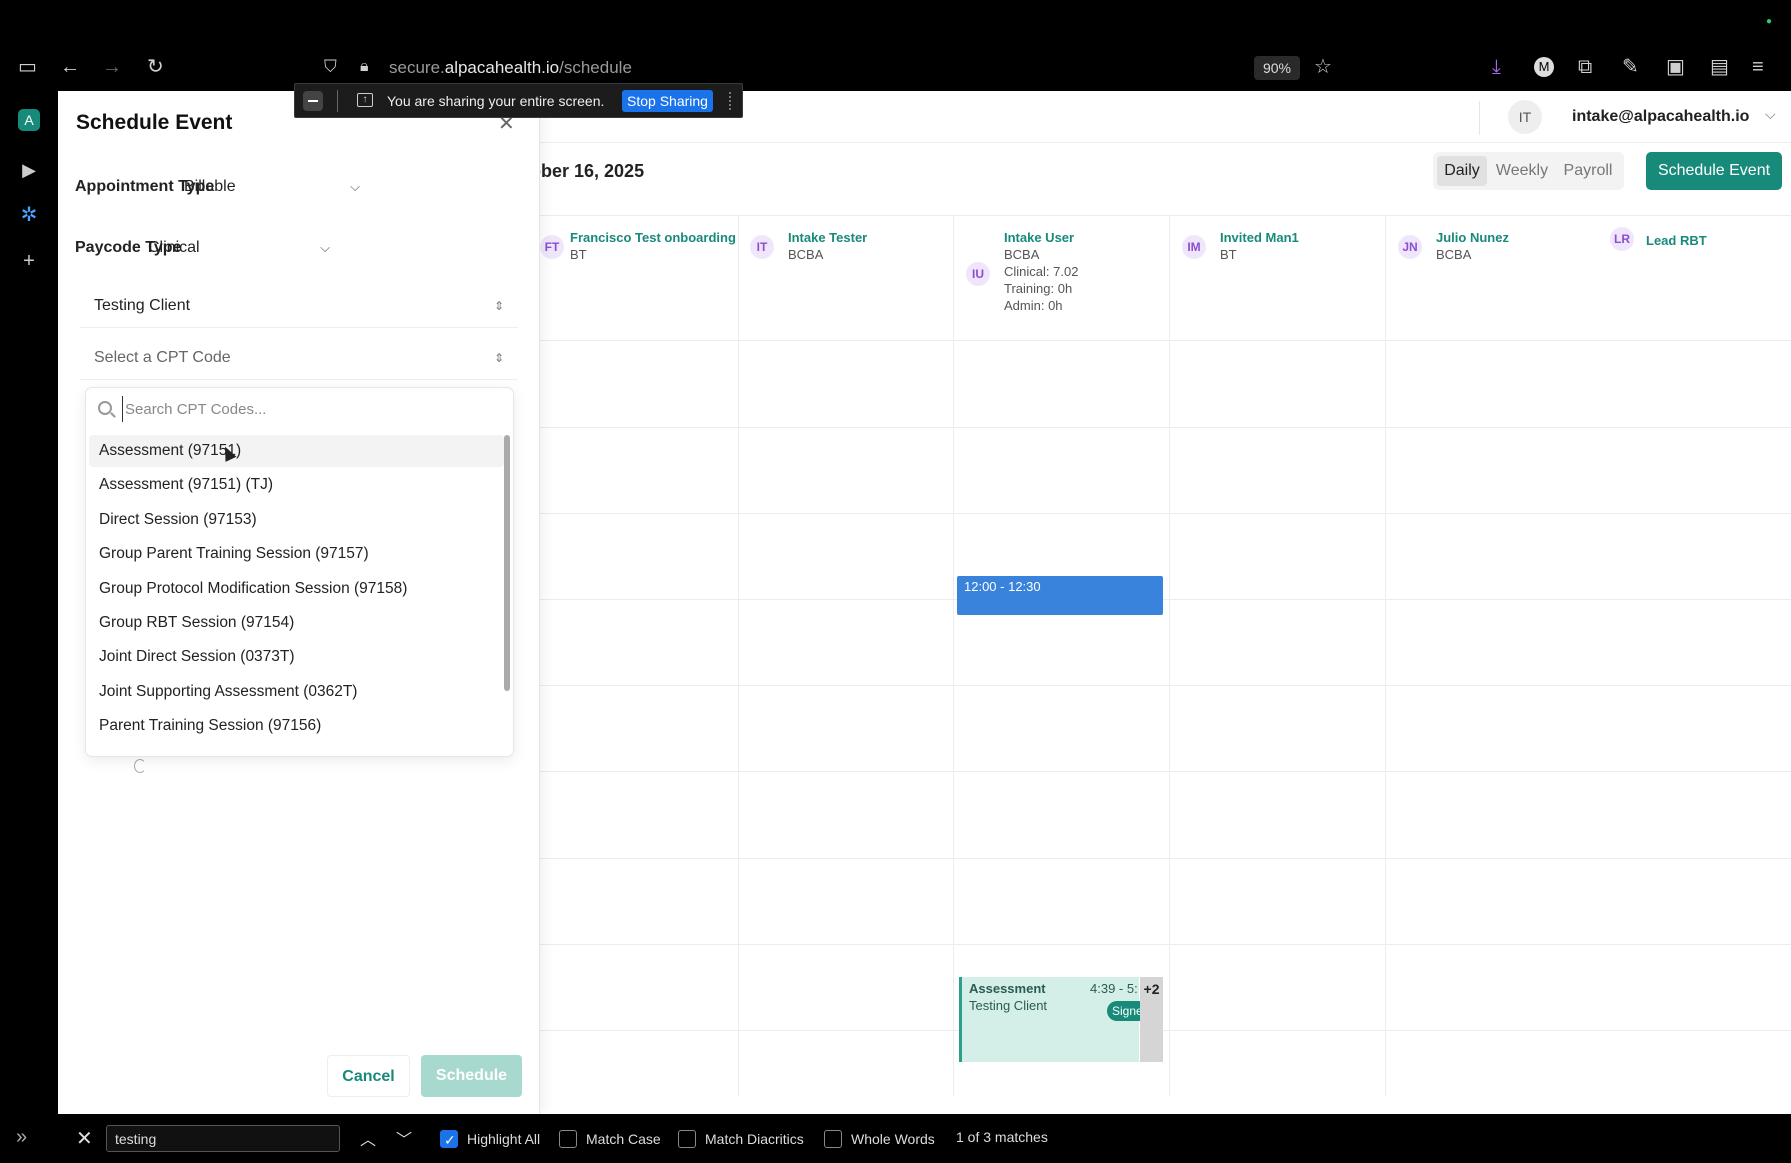  What do you see at coordinates (307, 409) in the screenshot?
I see `search-input` at bounding box center [307, 409].